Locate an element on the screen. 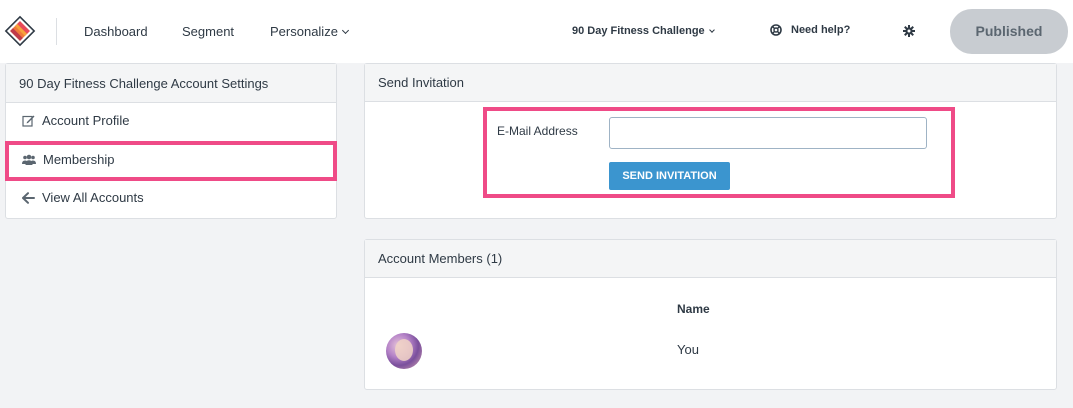  send-invitation-title: Send Invitation is located at coordinates (710, 83).